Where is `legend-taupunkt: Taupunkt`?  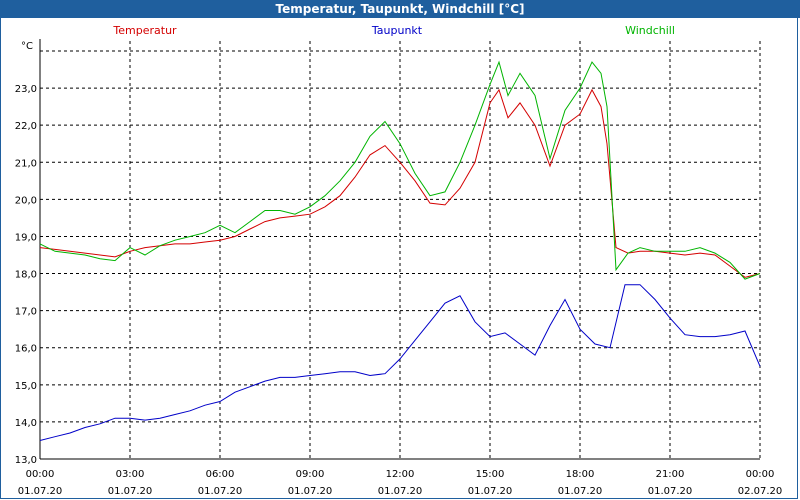 legend-taupunkt: Taupunkt is located at coordinates (397, 30).